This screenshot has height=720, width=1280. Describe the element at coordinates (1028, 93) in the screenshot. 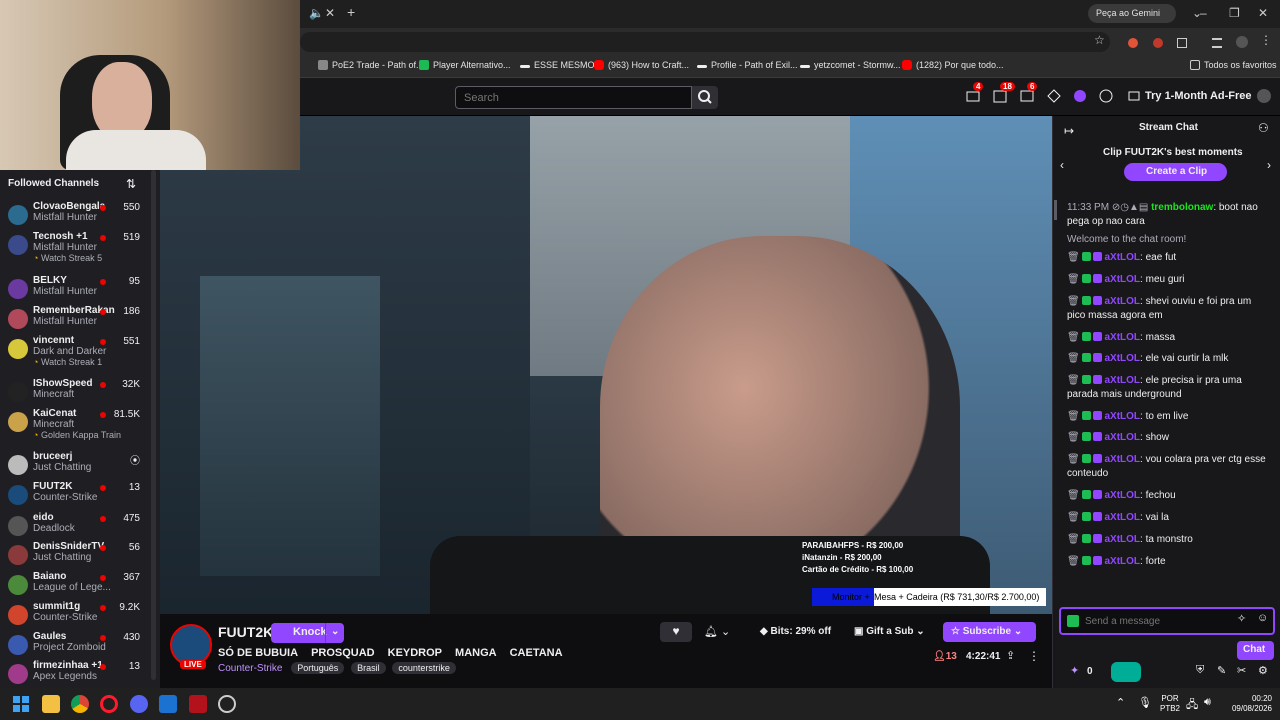

I see `whispers-icon: 6` at that location.